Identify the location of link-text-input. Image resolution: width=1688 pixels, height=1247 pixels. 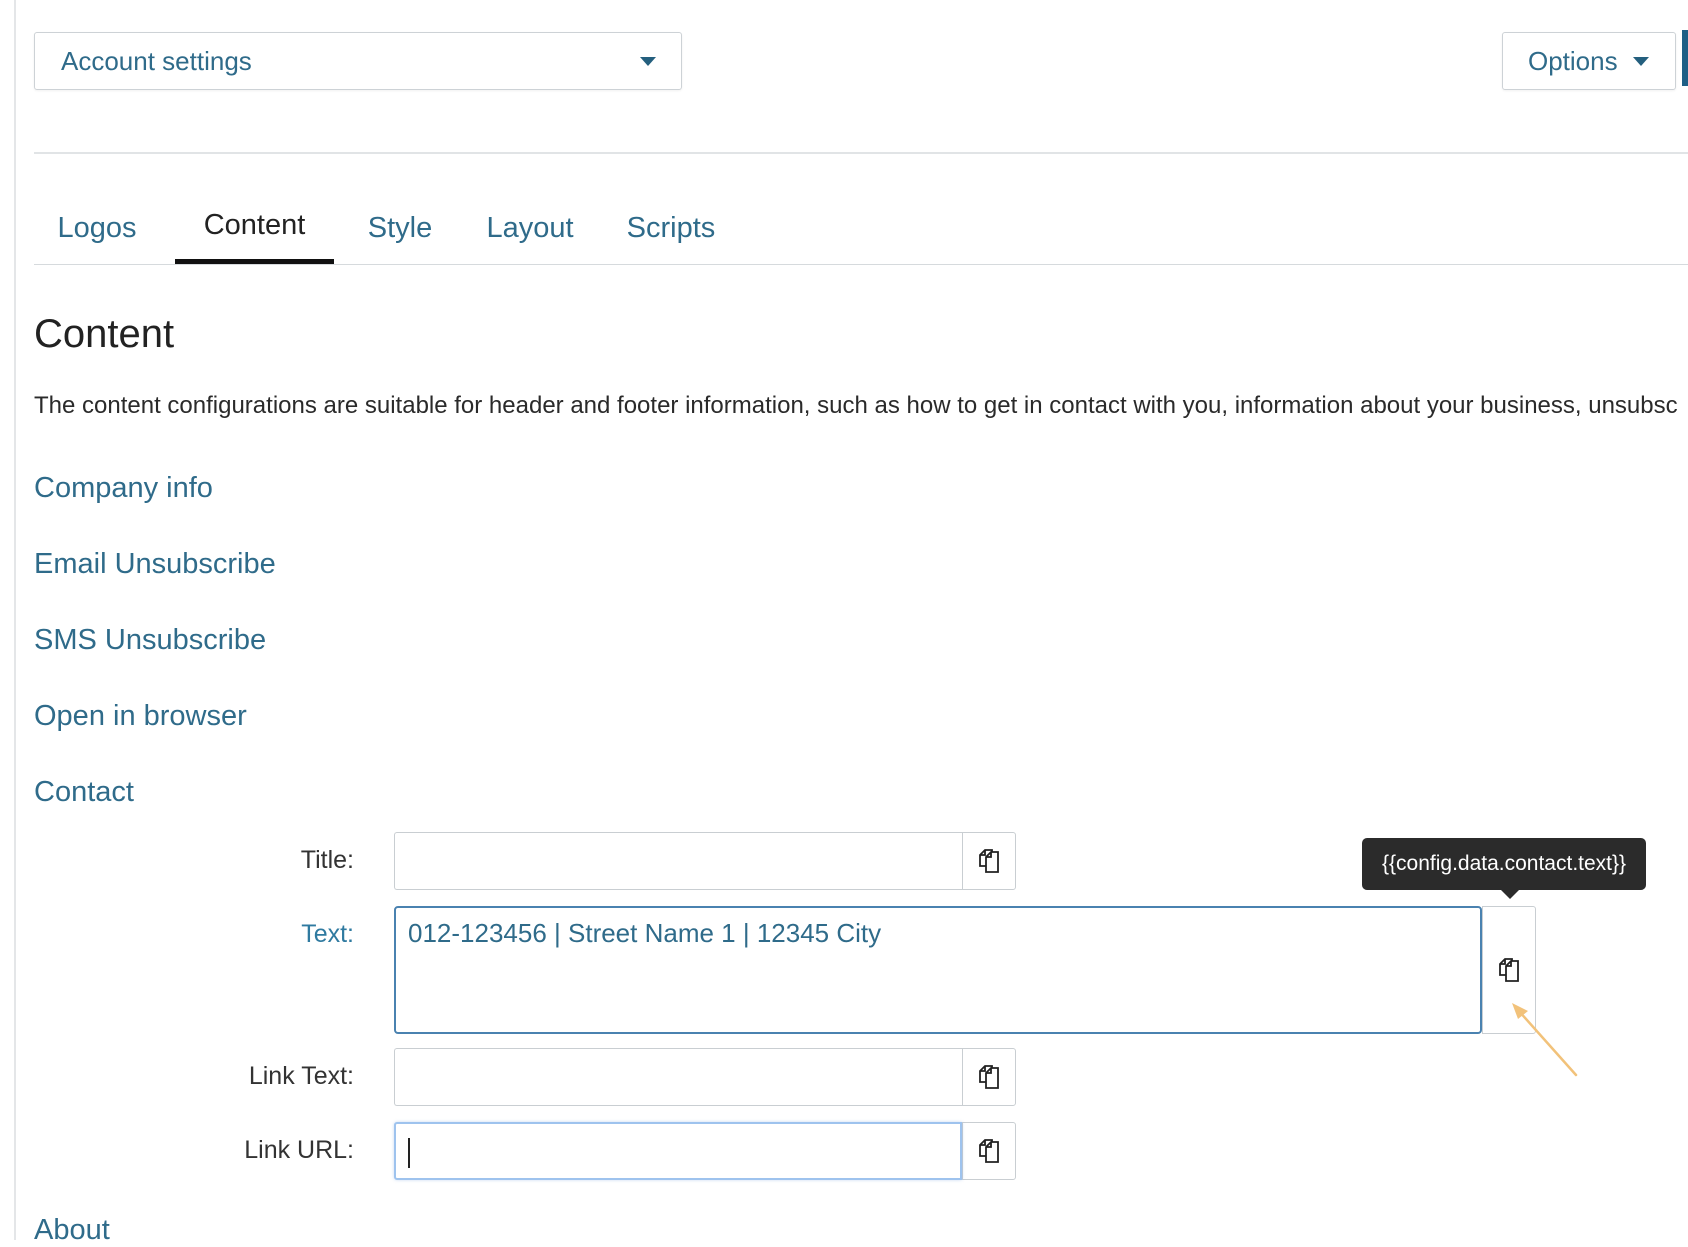
(678, 1077).